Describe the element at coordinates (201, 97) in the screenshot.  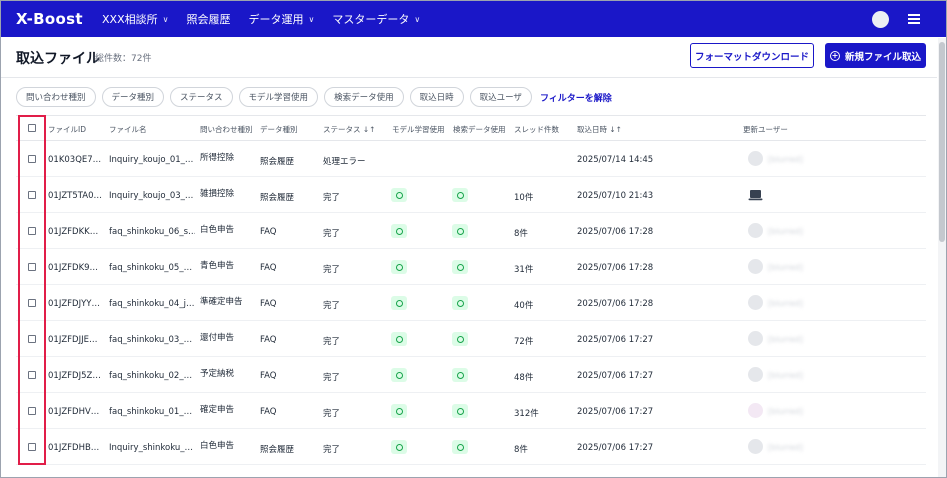
I see `filter-chip-2: ステータス` at that location.